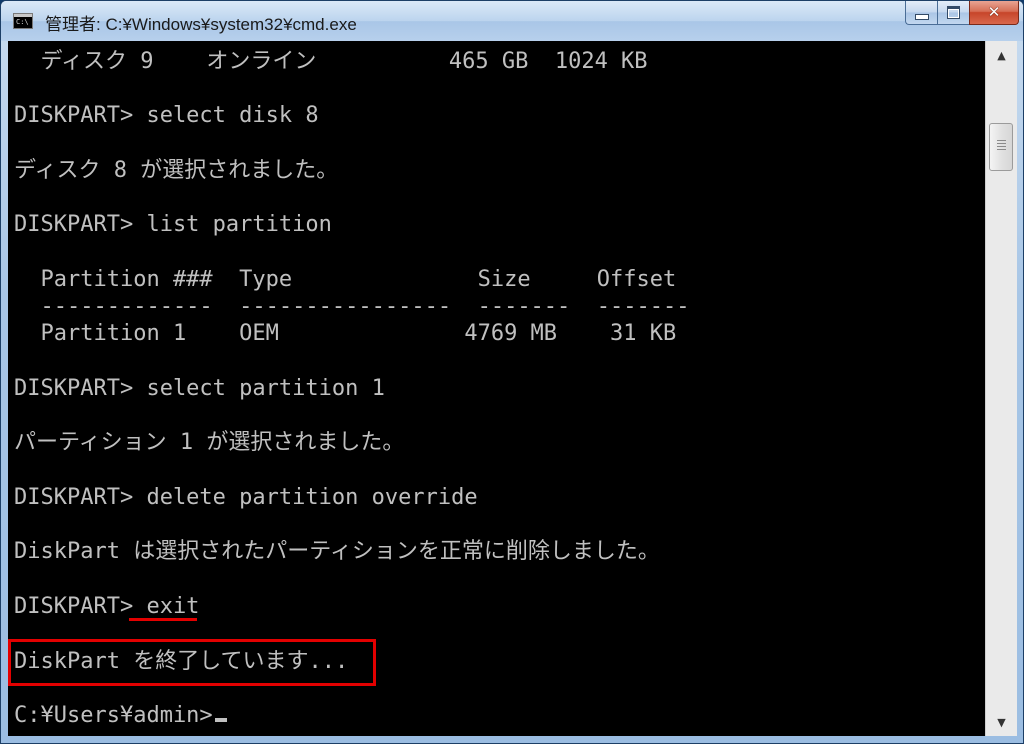 The width and height of the screenshot is (1024, 744). What do you see at coordinates (246, 497) in the screenshot?
I see `console-line: DISKPART> delete partition override` at bounding box center [246, 497].